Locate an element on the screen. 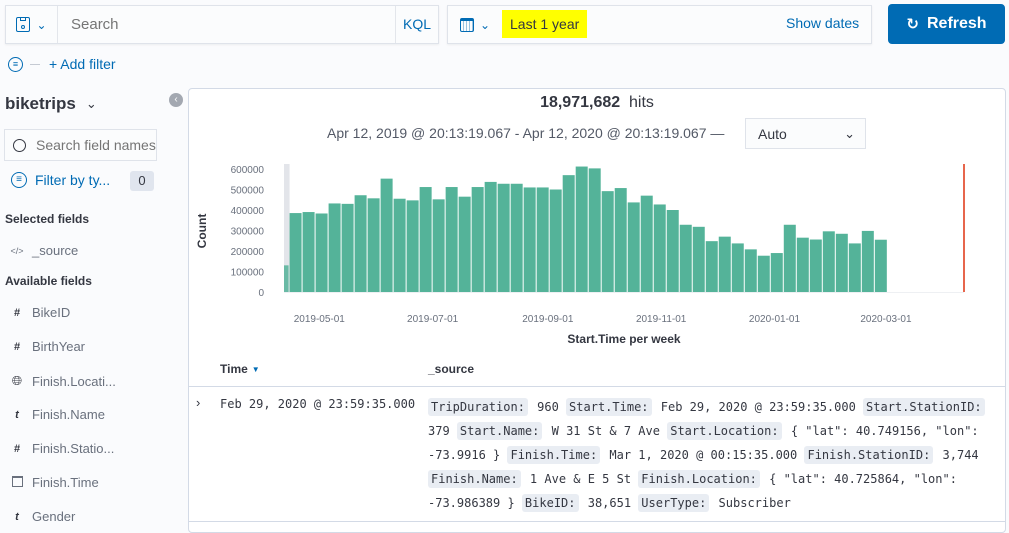 The width and height of the screenshot is (1009, 533). column-label: Time is located at coordinates (234, 369).